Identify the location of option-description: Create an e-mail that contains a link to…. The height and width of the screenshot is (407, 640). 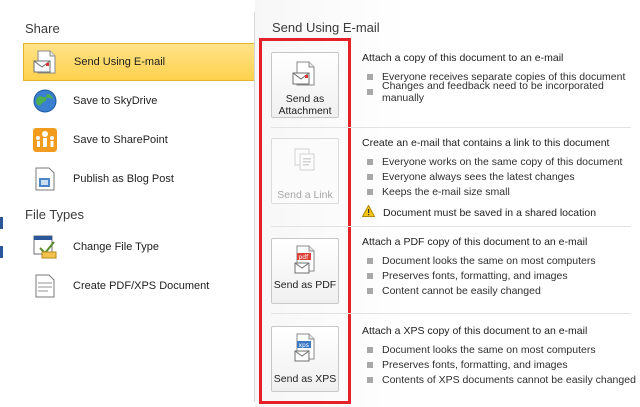
(486, 143).